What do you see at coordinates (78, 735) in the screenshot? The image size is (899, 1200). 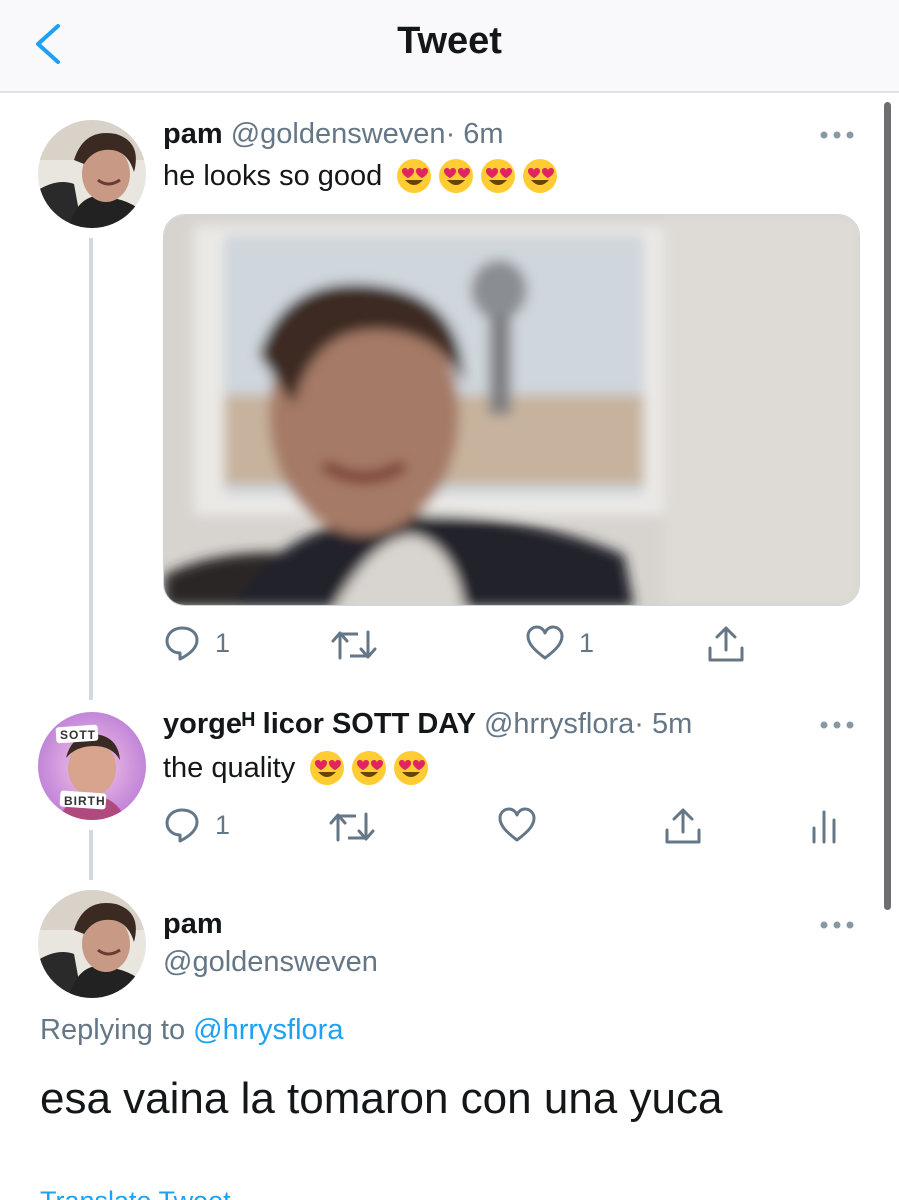 I see `avatar-badge-top: SOTT` at bounding box center [78, 735].